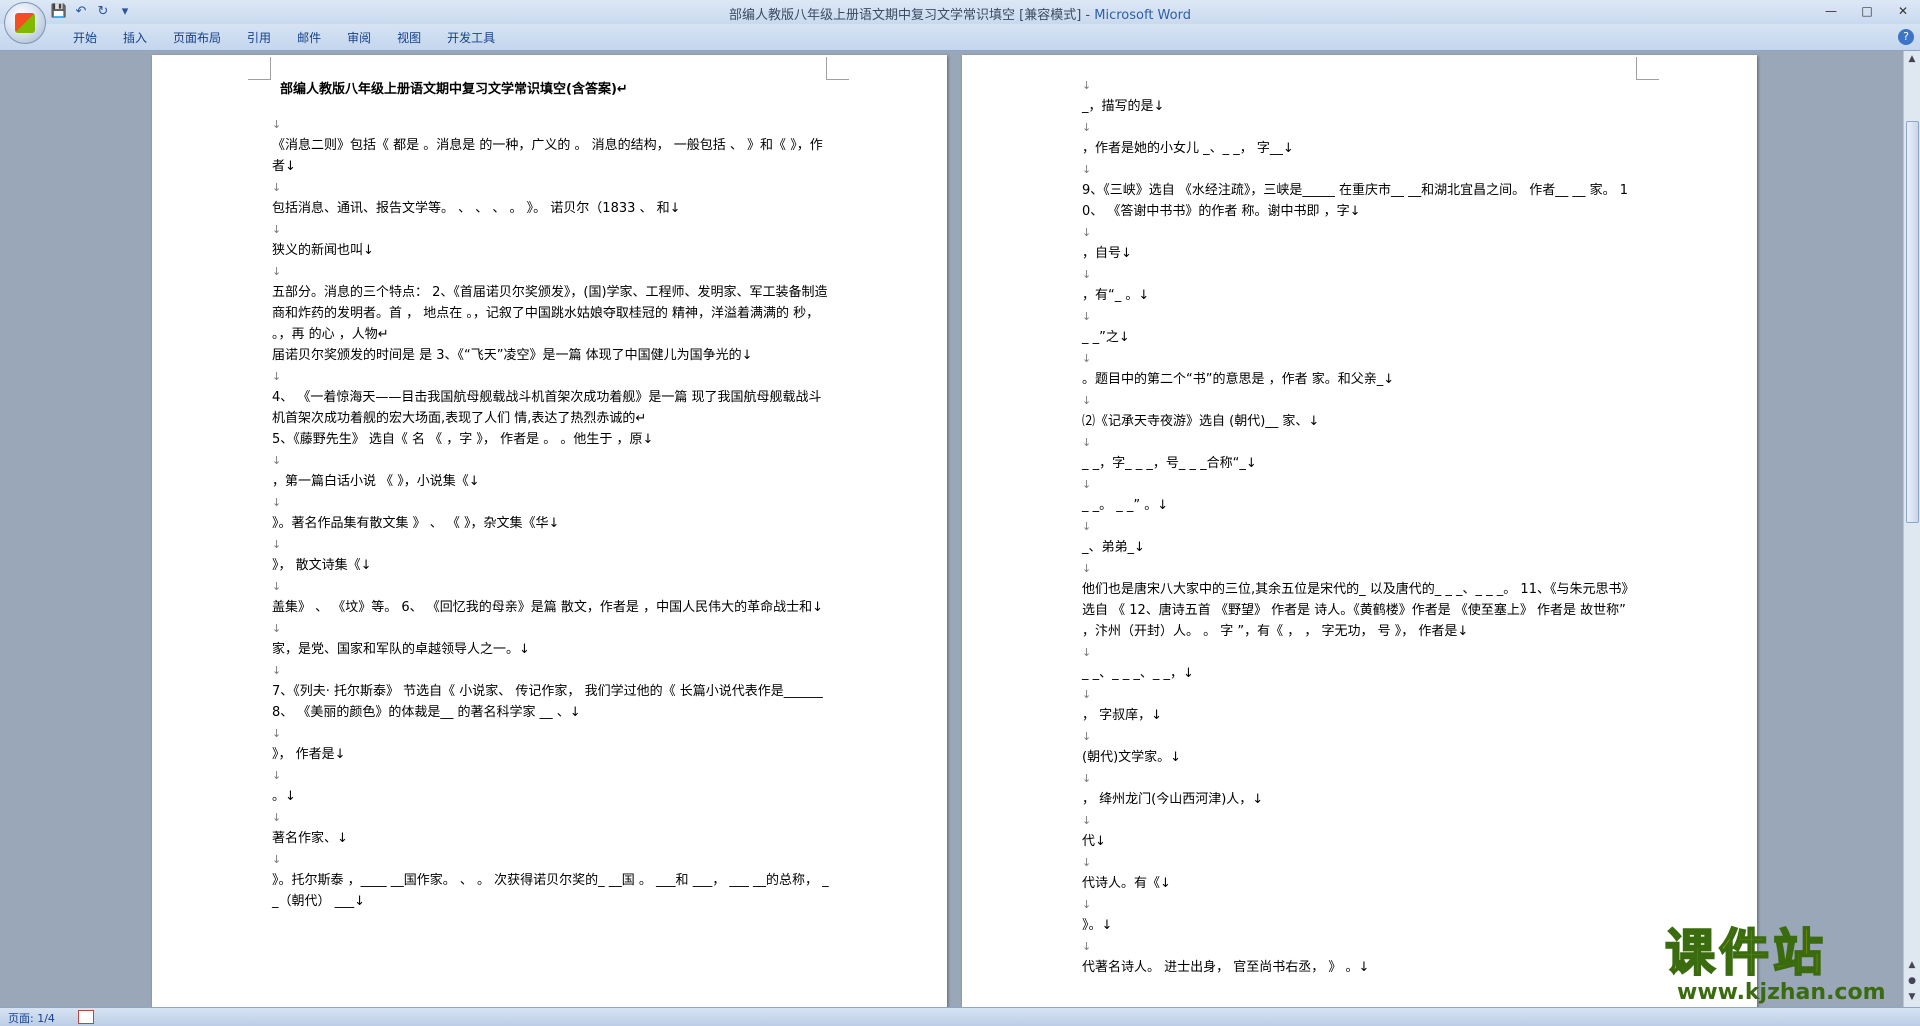 The image size is (1920, 1026). I want to click on ribbon-tab: 开始, so click(85, 37).